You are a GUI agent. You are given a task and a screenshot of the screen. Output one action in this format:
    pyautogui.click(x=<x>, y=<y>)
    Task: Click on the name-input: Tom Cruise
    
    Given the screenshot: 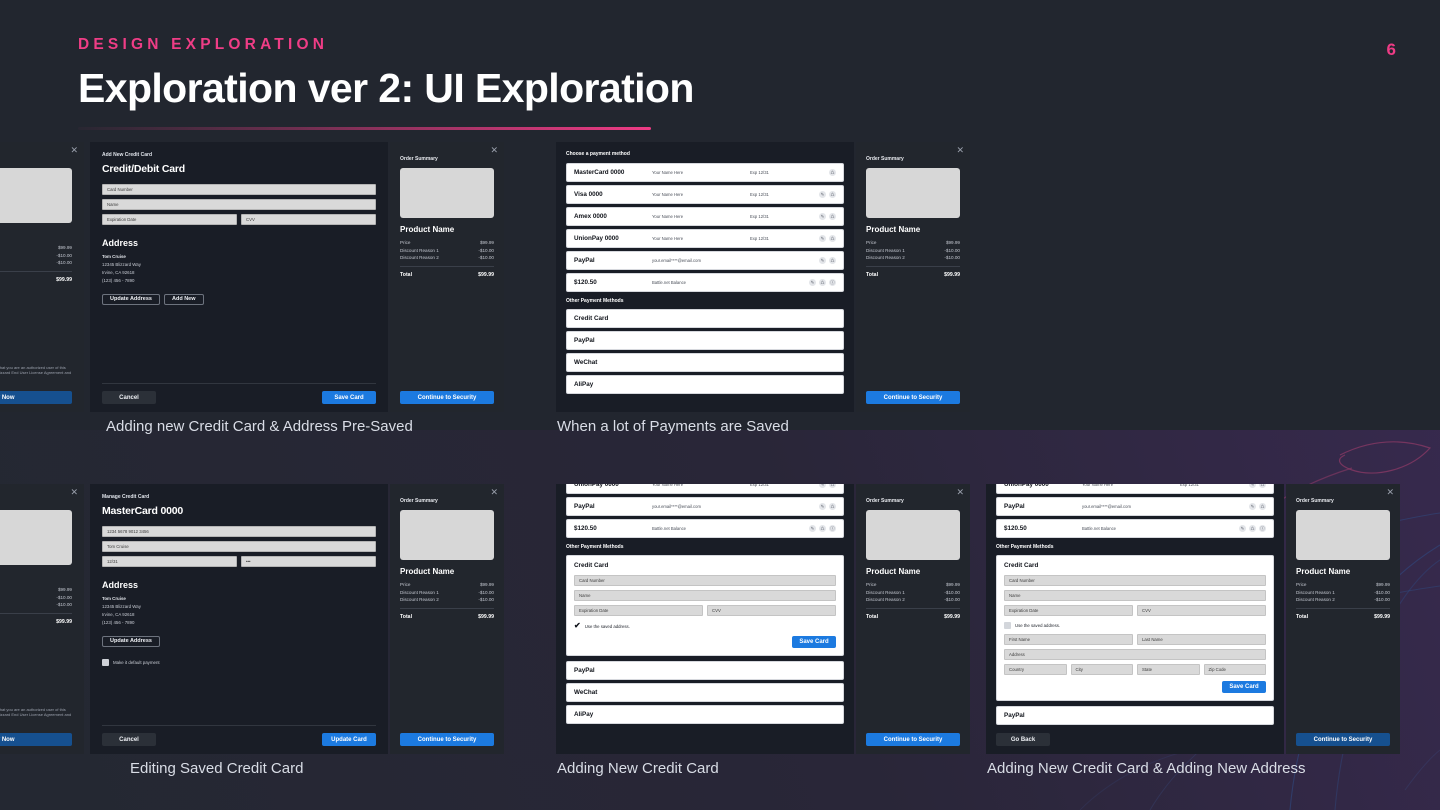 What is the action you would take?
    pyautogui.click(x=239, y=546)
    